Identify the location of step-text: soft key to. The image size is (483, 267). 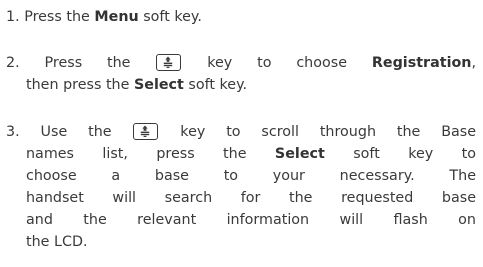
(400, 154).